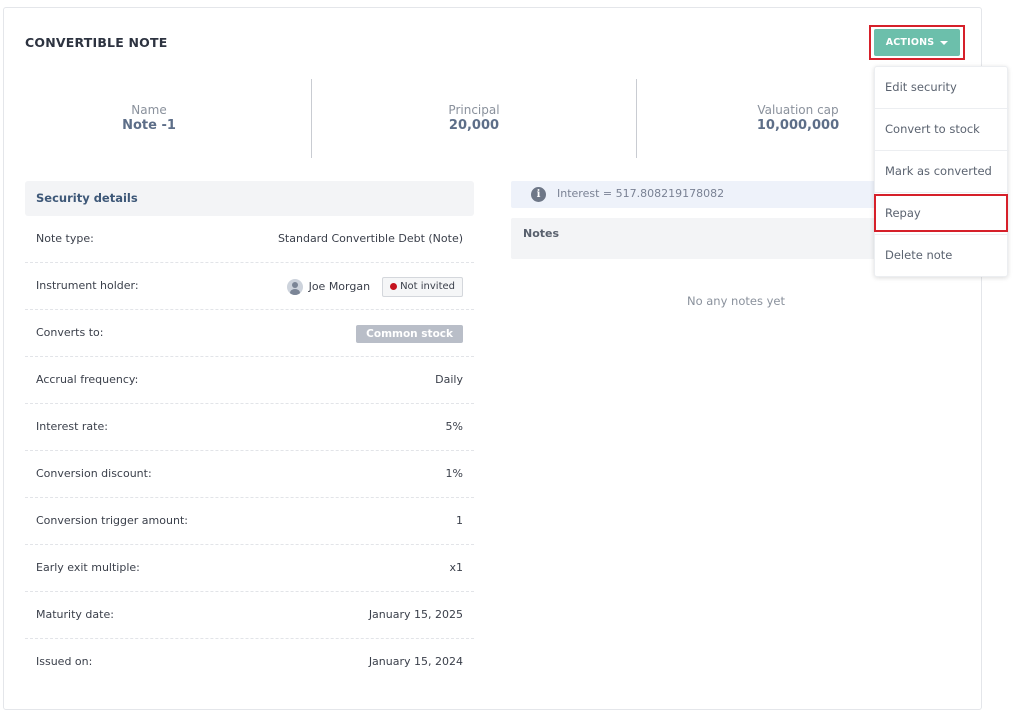 This screenshot has height=711, width=1013. I want to click on menu-item-convert-to-stock: Convert to stock, so click(942, 130).